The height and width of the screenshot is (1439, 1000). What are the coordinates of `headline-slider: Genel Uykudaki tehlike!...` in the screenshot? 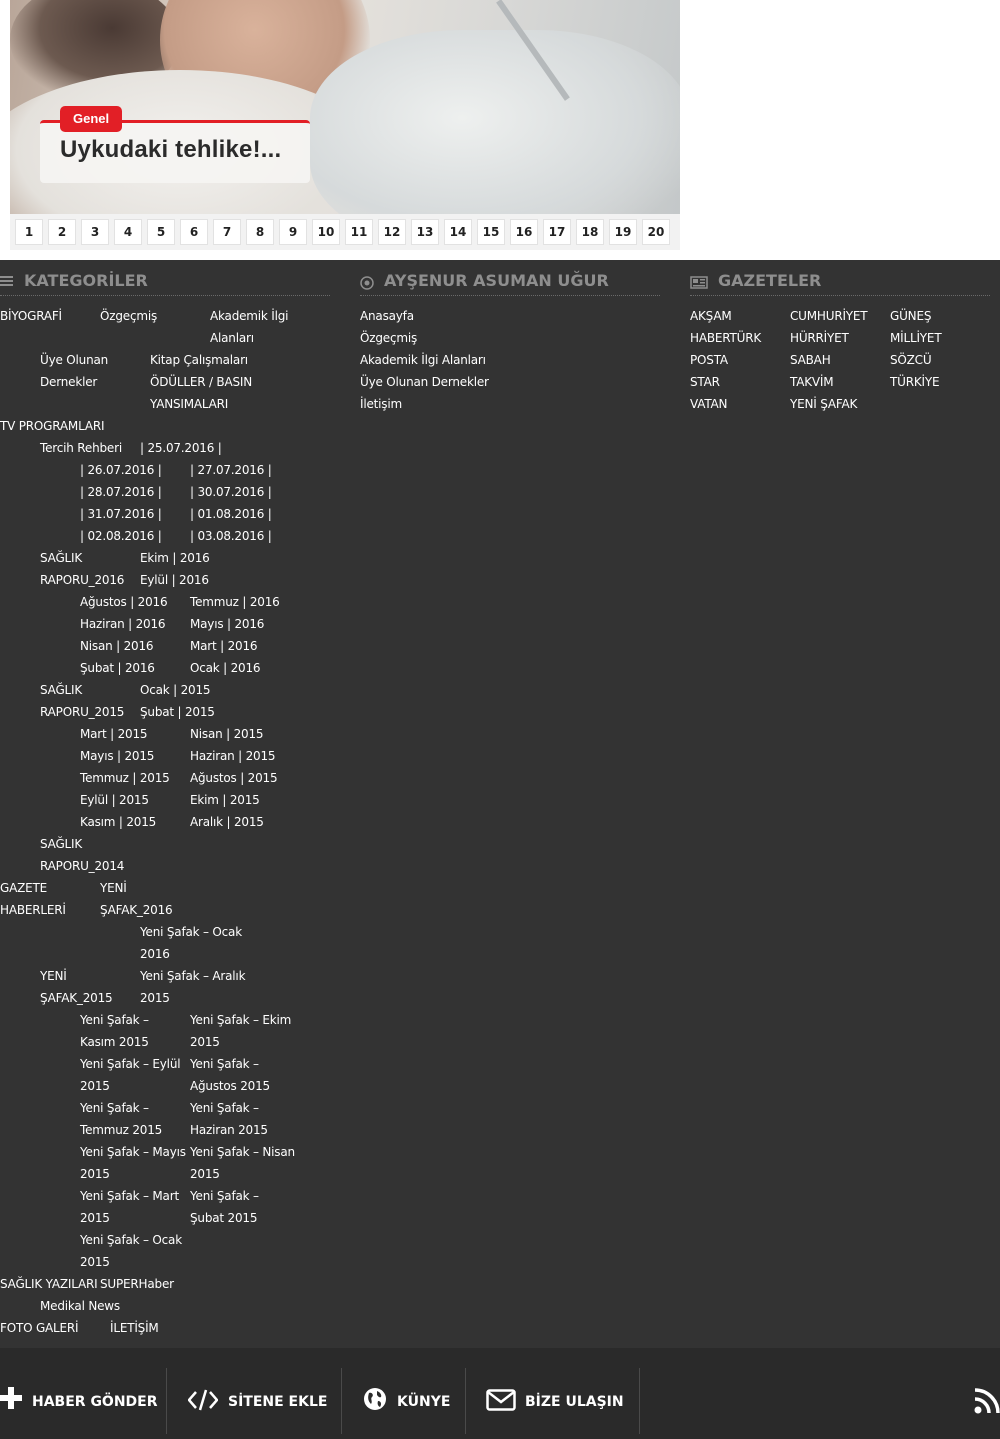 It's located at (345, 107).